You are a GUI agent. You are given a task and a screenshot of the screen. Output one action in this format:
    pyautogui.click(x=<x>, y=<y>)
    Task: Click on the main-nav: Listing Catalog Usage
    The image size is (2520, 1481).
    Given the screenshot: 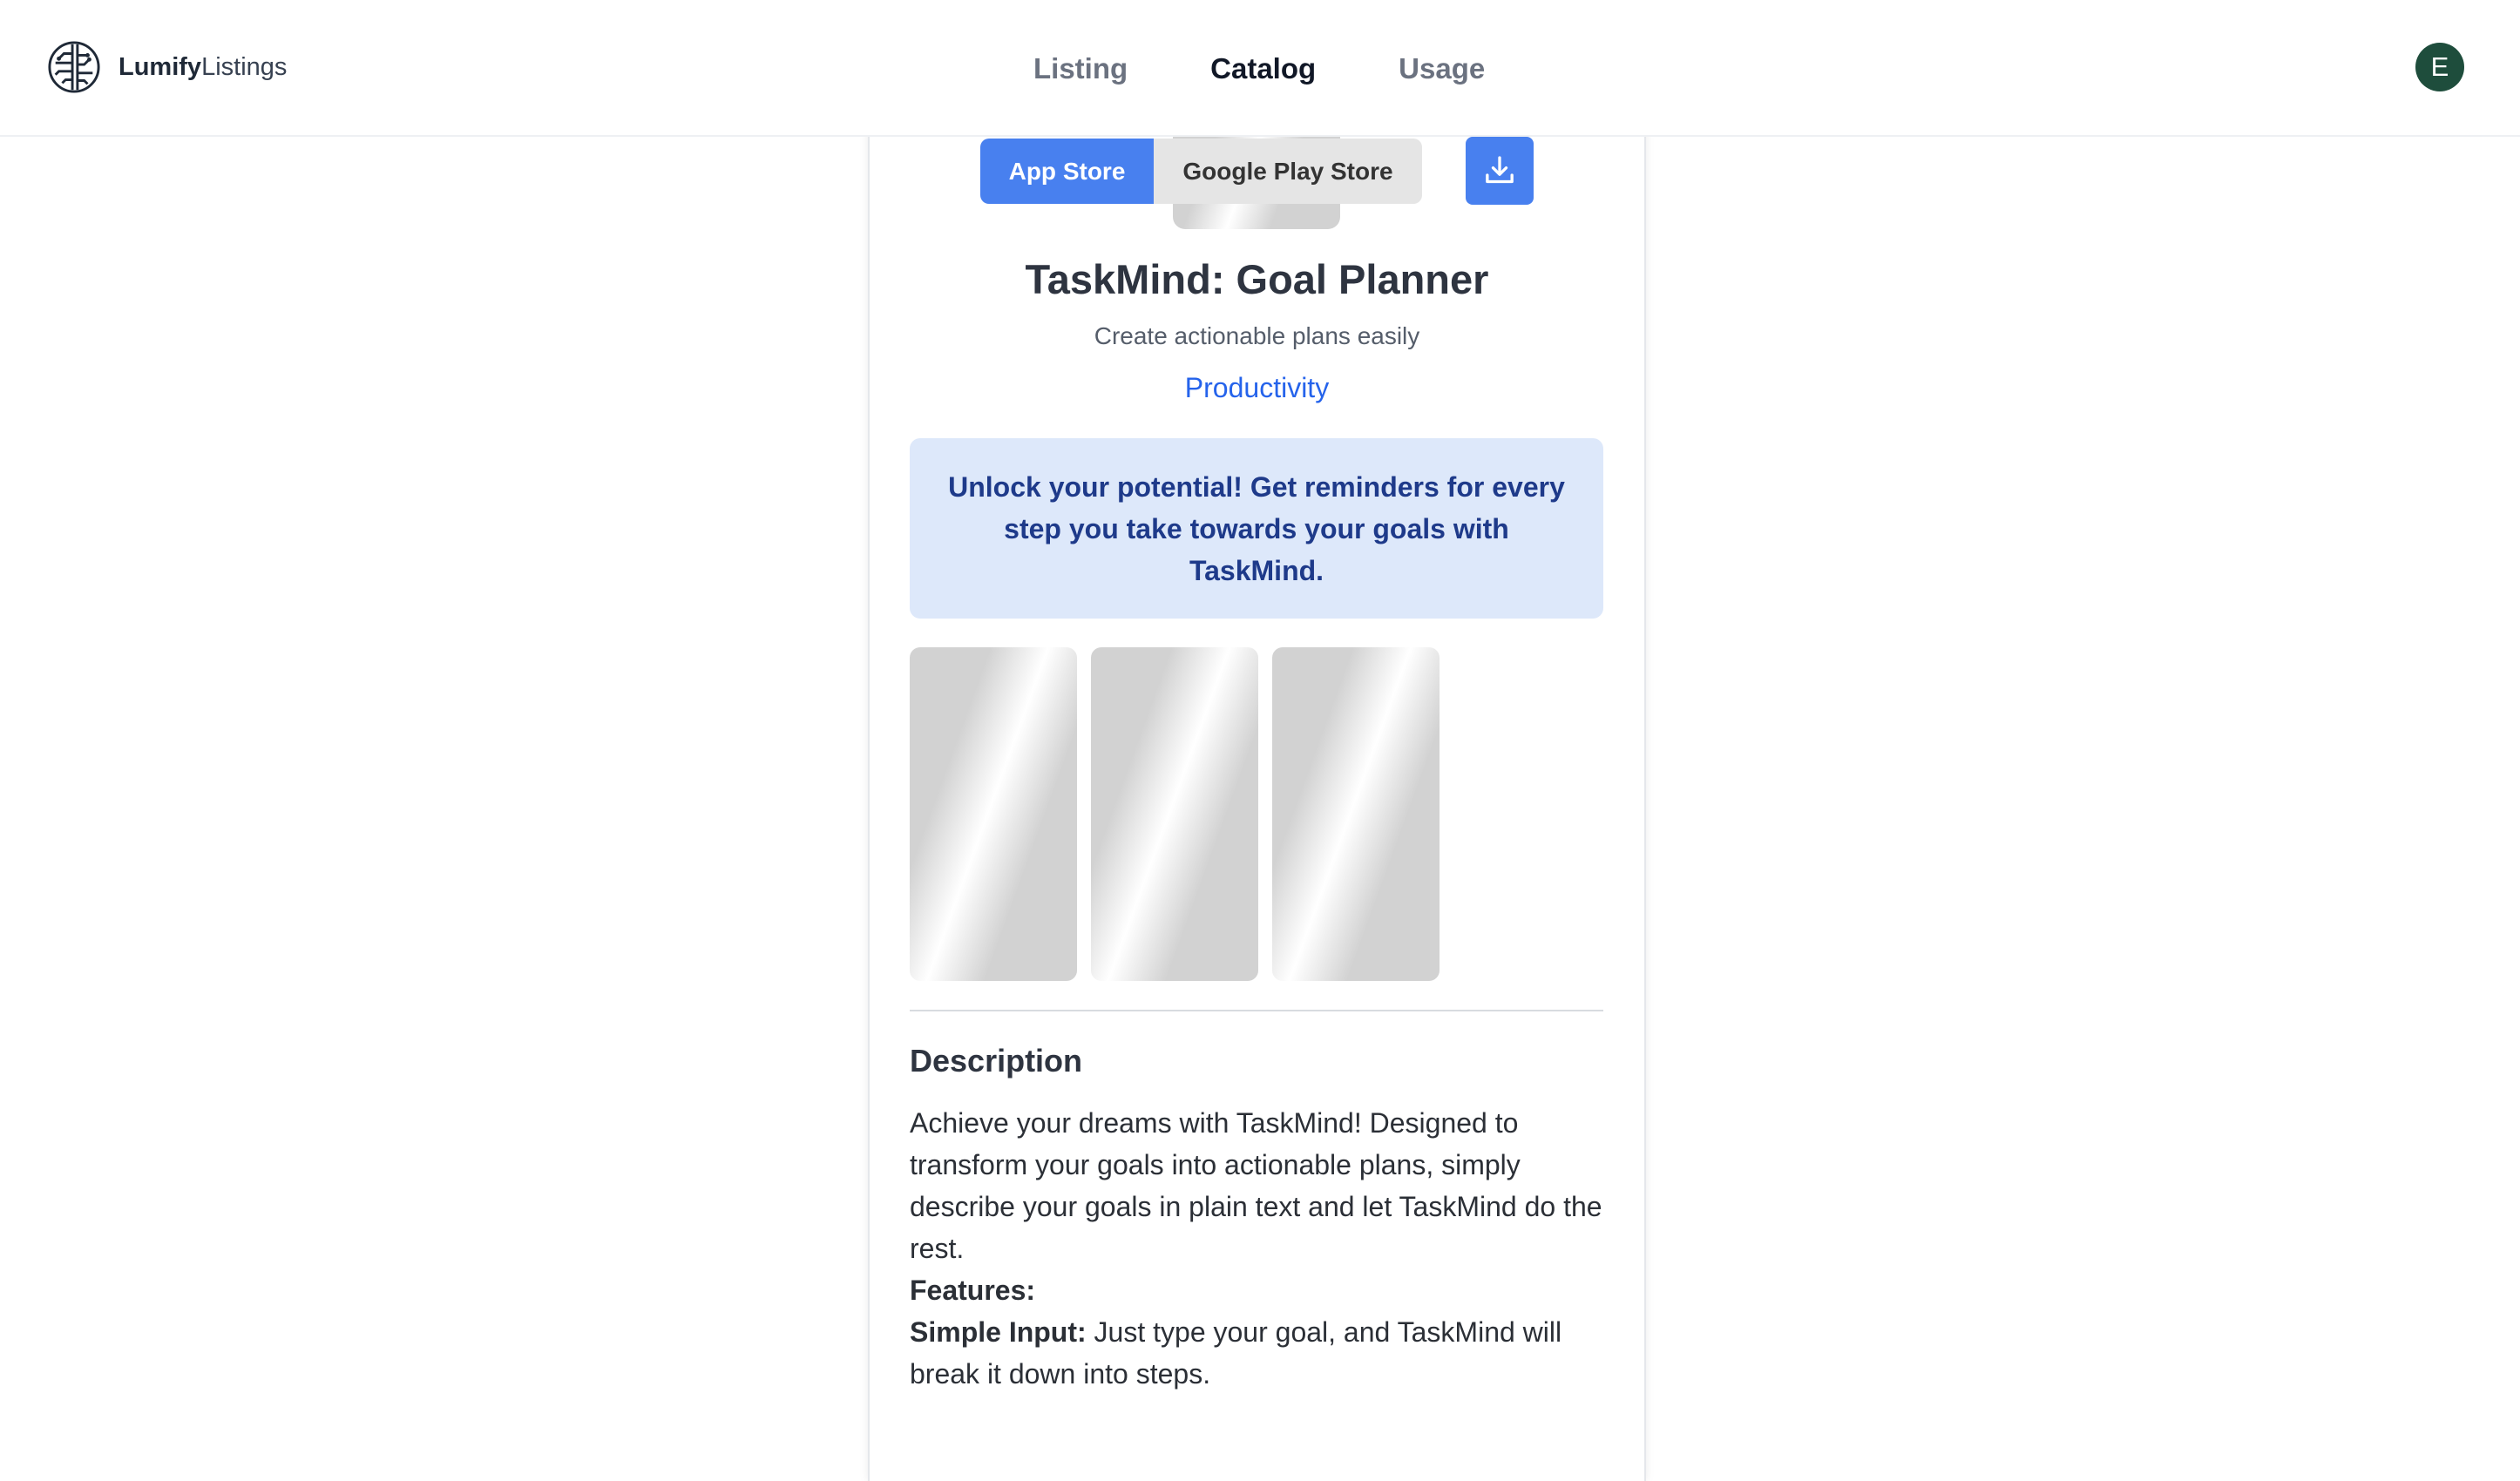 What is the action you would take?
    pyautogui.click(x=1259, y=68)
    